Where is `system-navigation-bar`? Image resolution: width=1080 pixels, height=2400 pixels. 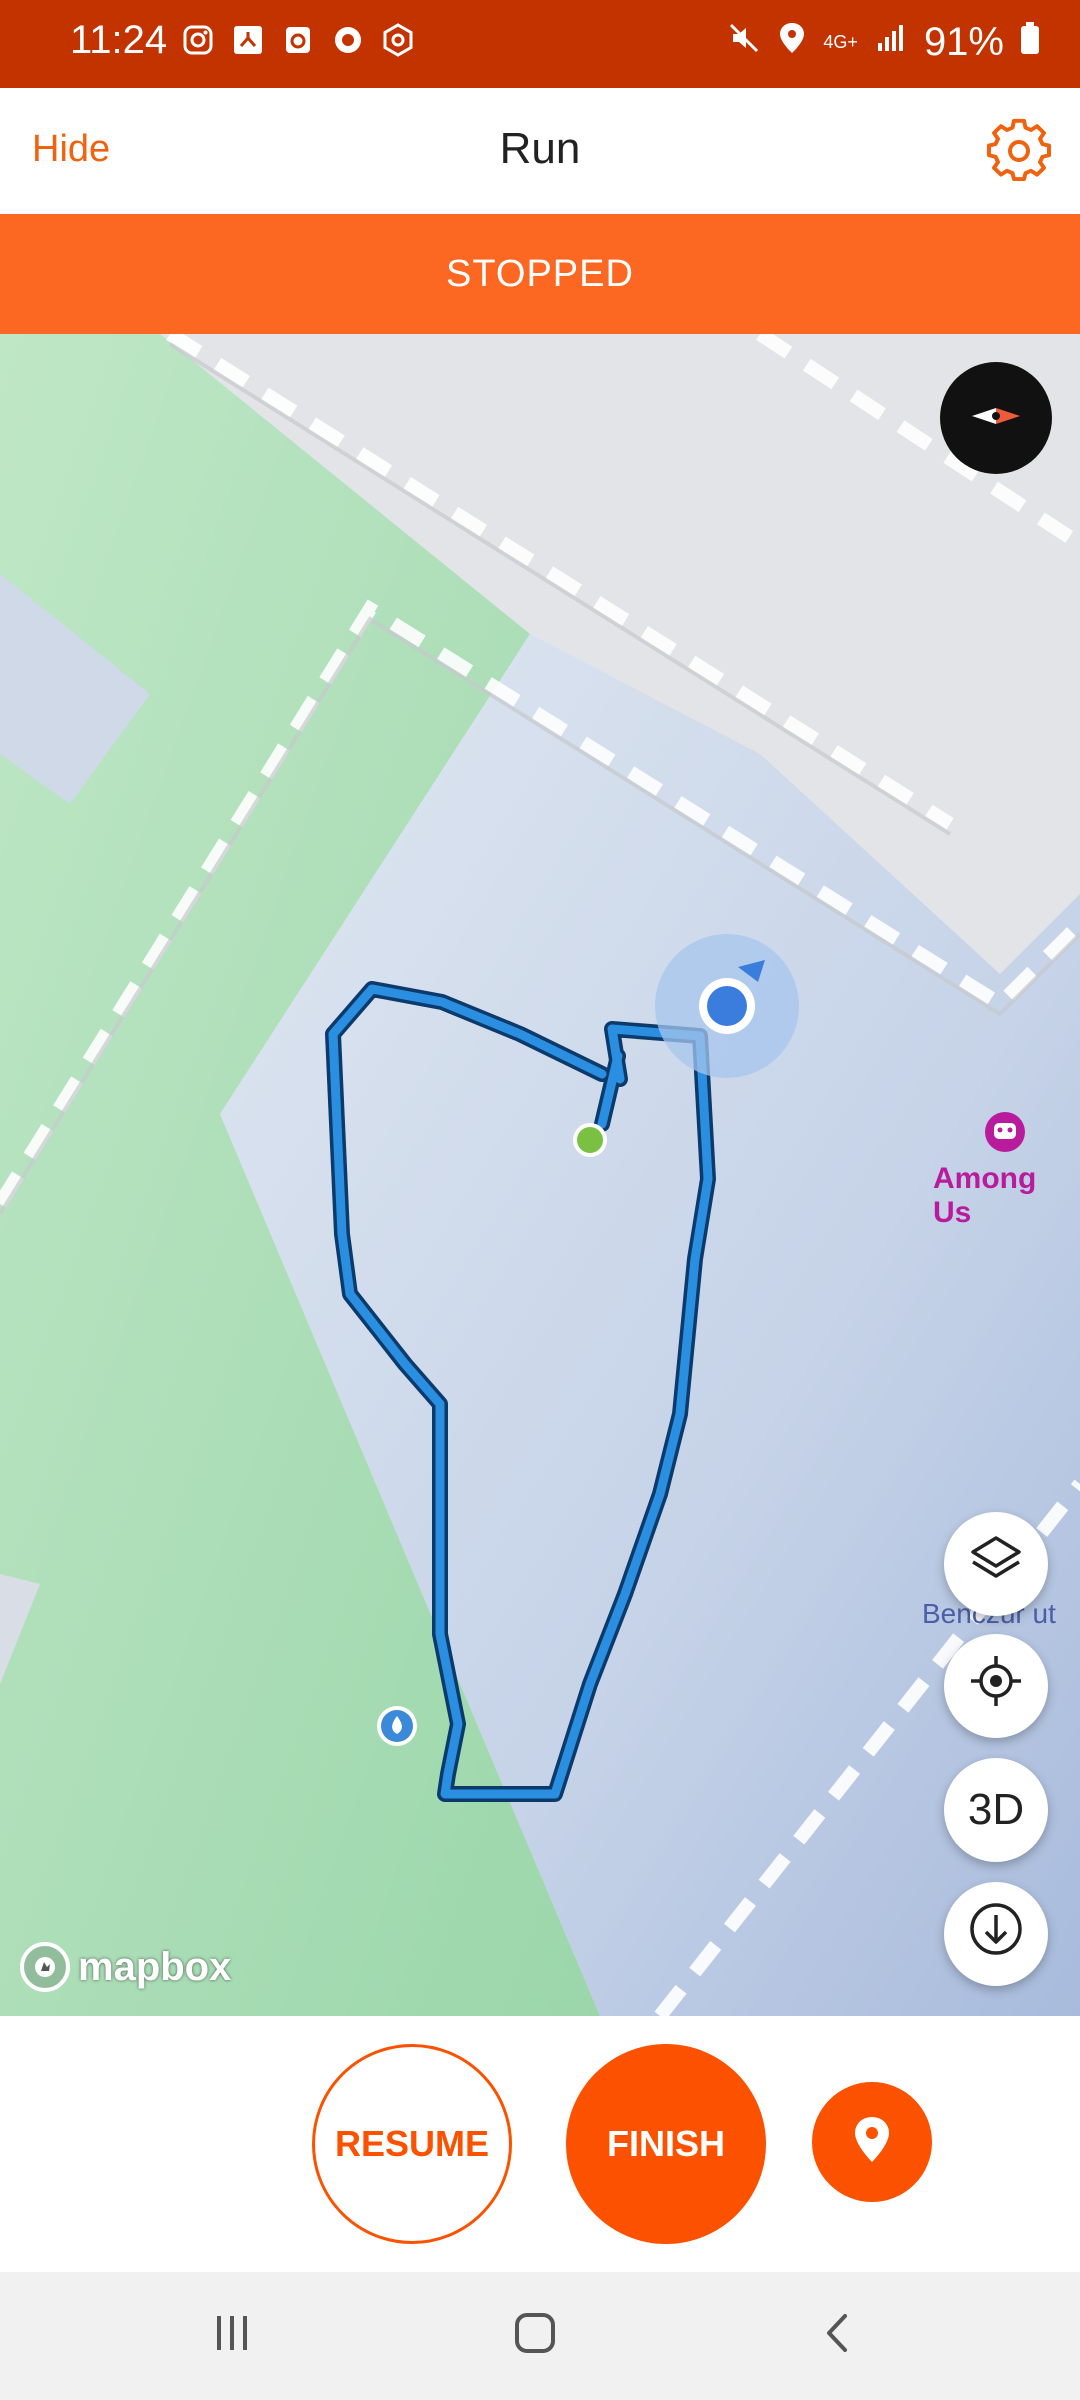 system-navigation-bar is located at coordinates (540, 2336).